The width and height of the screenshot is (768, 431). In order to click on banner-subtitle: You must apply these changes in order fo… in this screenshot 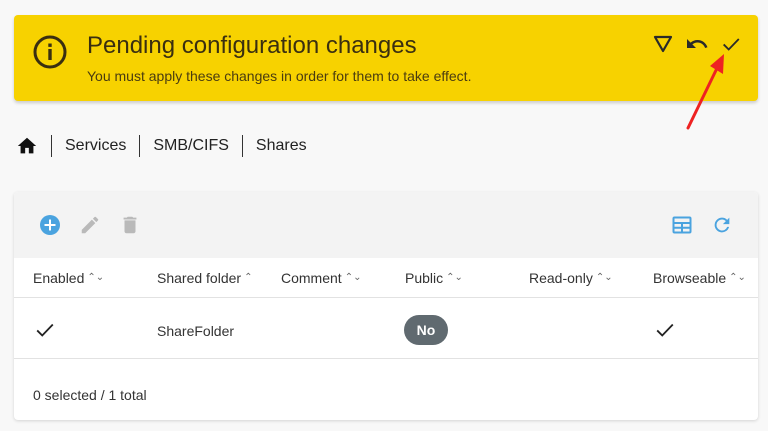, I will do `click(279, 76)`.